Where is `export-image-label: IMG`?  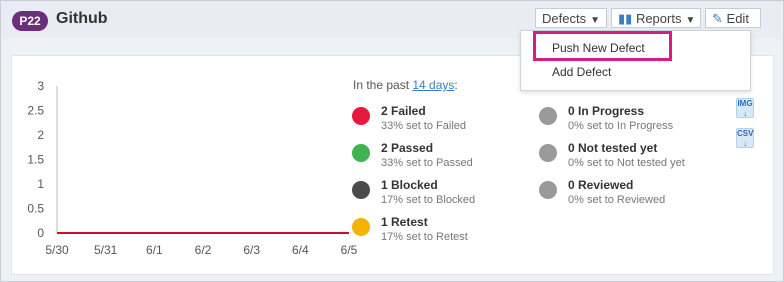 export-image-label: IMG is located at coordinates (745, 103).